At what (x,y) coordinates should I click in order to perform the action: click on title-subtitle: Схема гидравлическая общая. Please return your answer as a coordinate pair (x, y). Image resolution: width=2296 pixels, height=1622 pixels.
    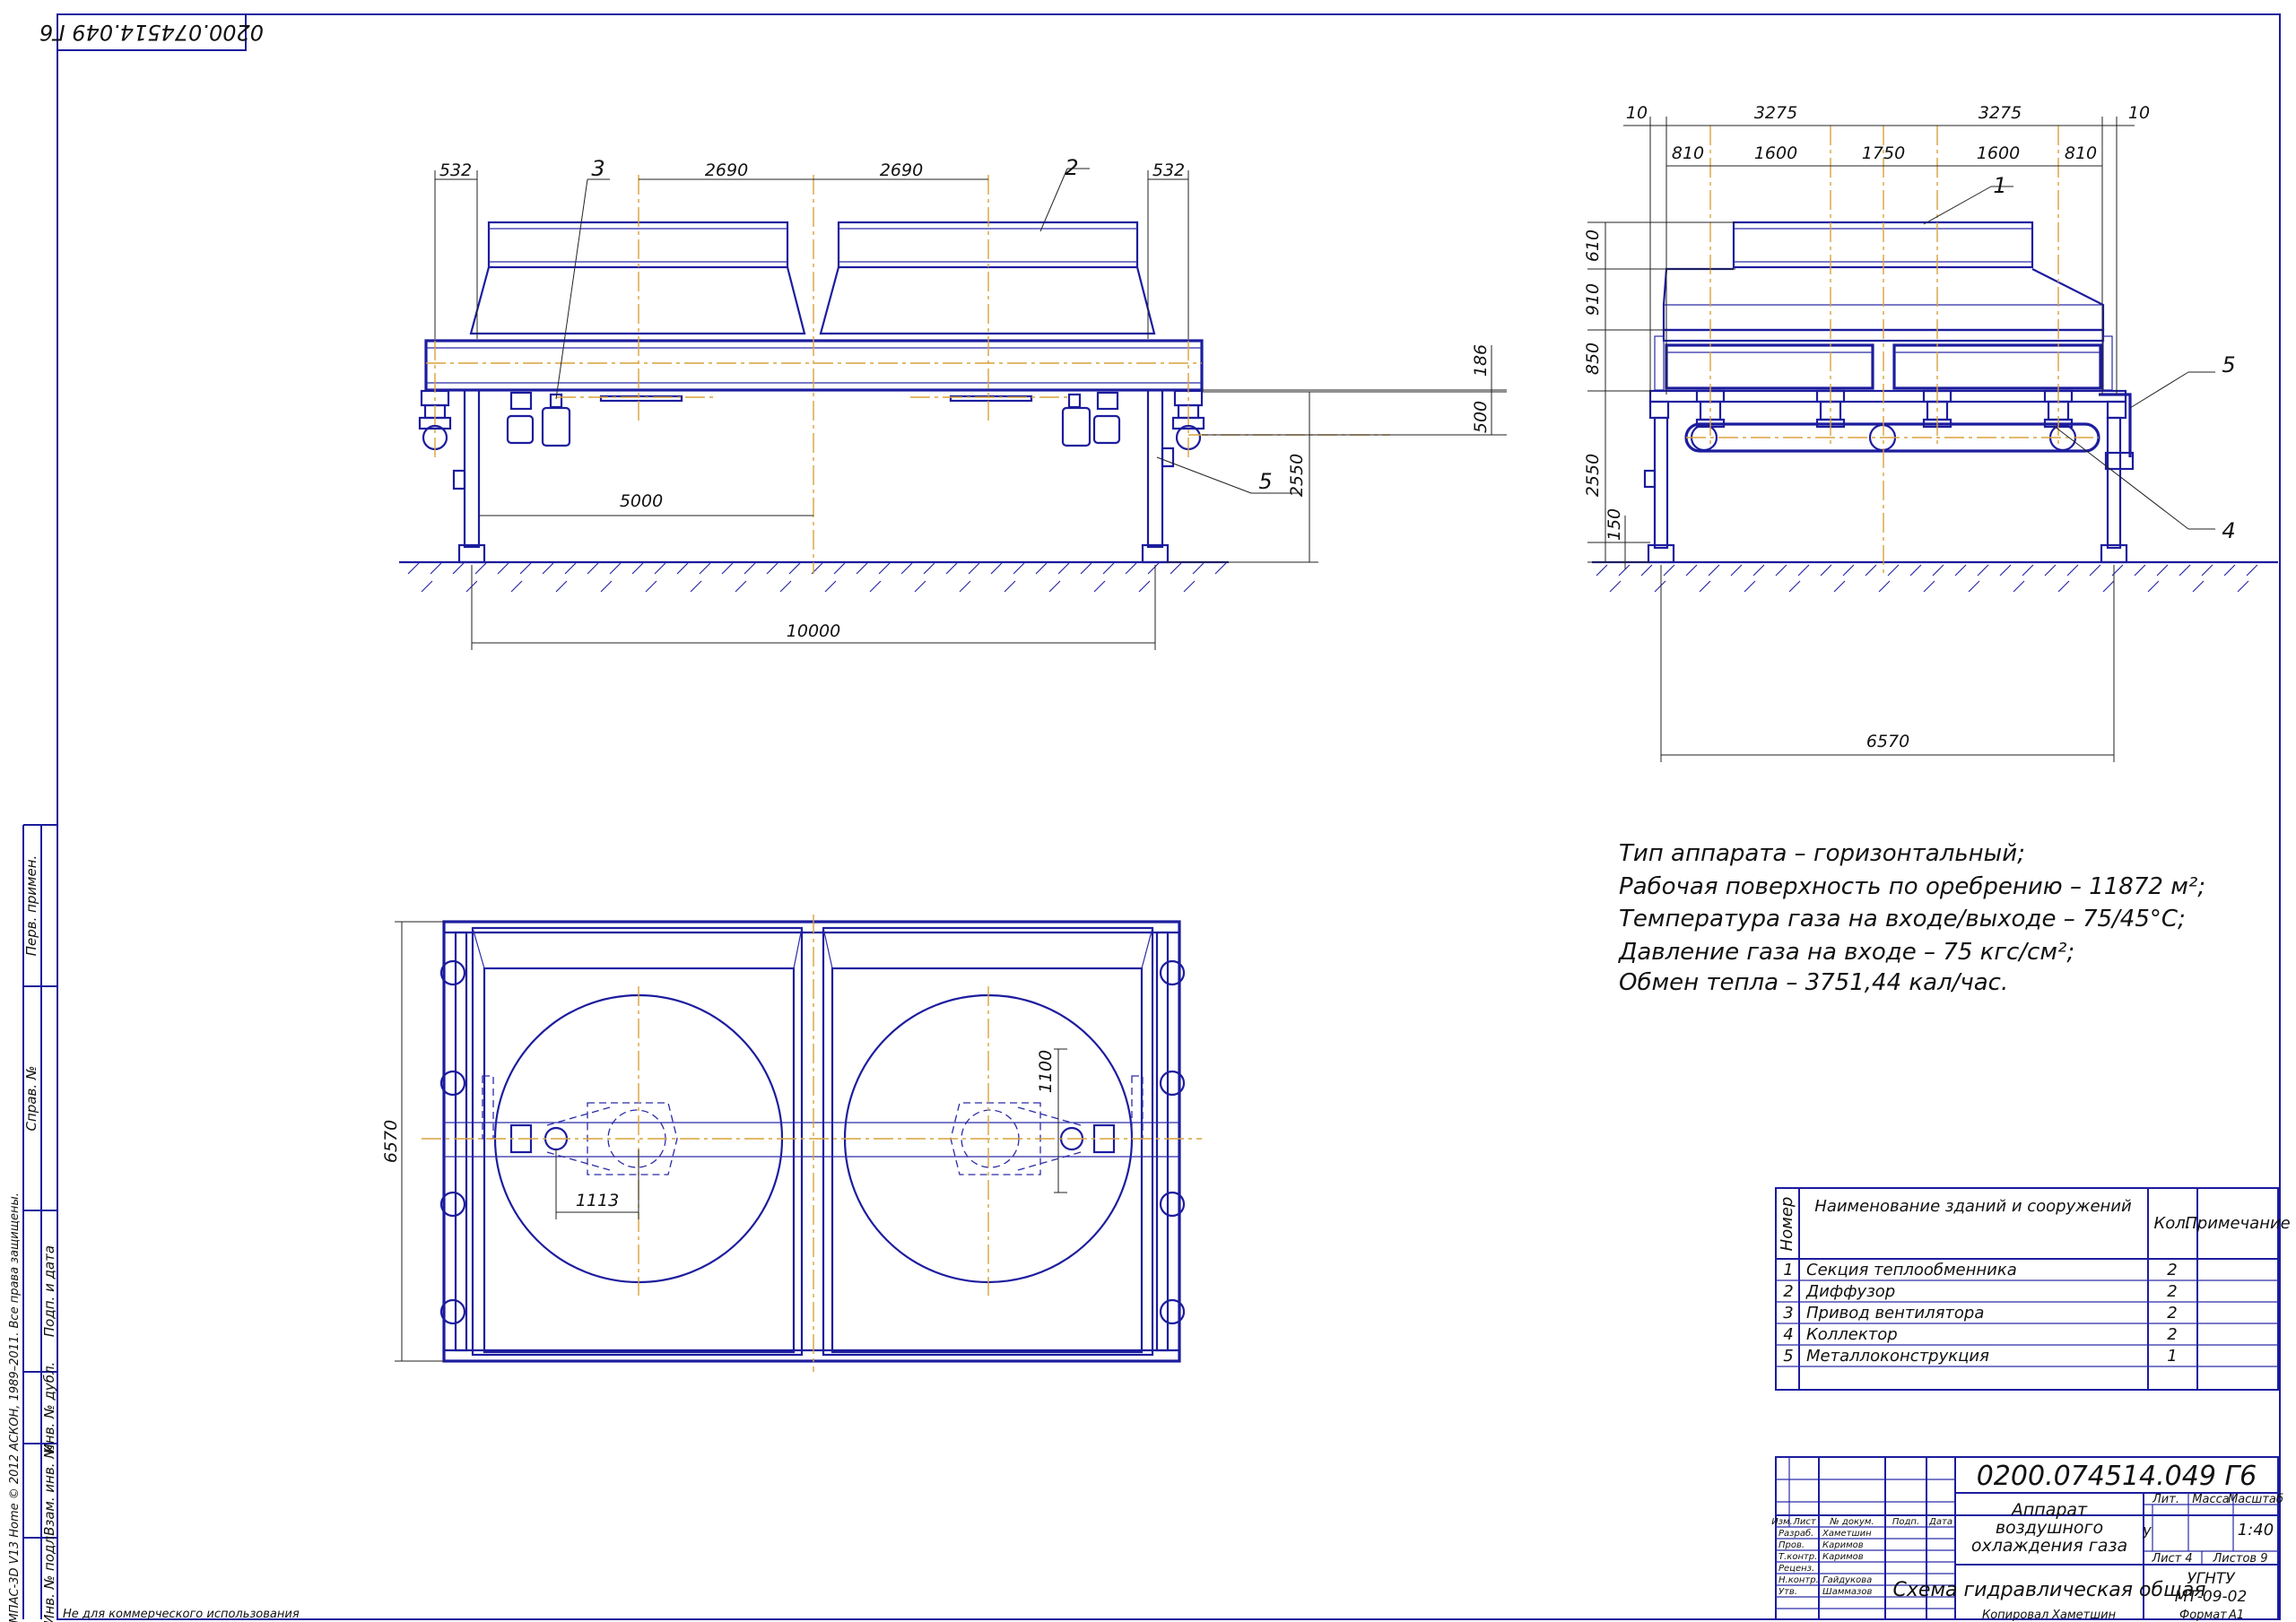
    Looking at the image, I should click on (2049, 1590).